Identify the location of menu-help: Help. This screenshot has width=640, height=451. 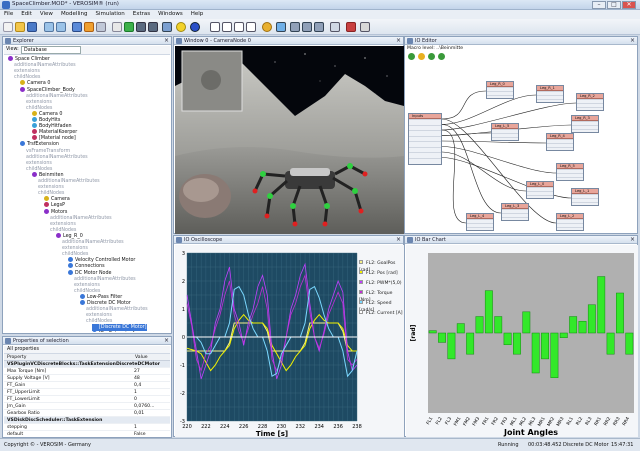
(197, 14).